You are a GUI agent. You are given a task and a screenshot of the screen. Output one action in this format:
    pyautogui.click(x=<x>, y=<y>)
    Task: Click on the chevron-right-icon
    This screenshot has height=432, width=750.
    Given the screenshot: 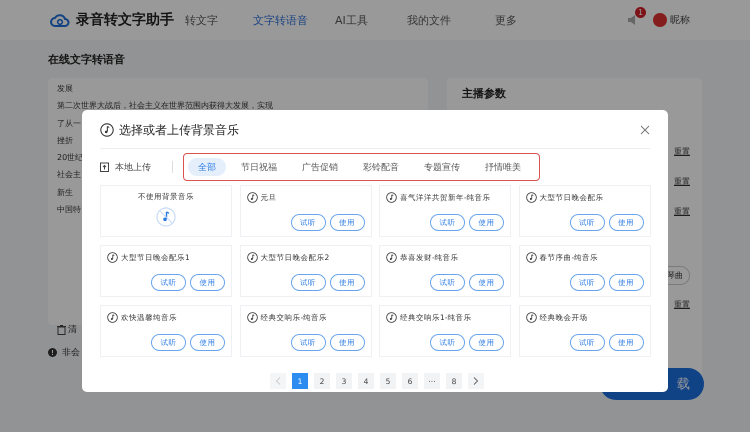 What is the action you would take?
    pyautogui.click(x=476, y=381)
    